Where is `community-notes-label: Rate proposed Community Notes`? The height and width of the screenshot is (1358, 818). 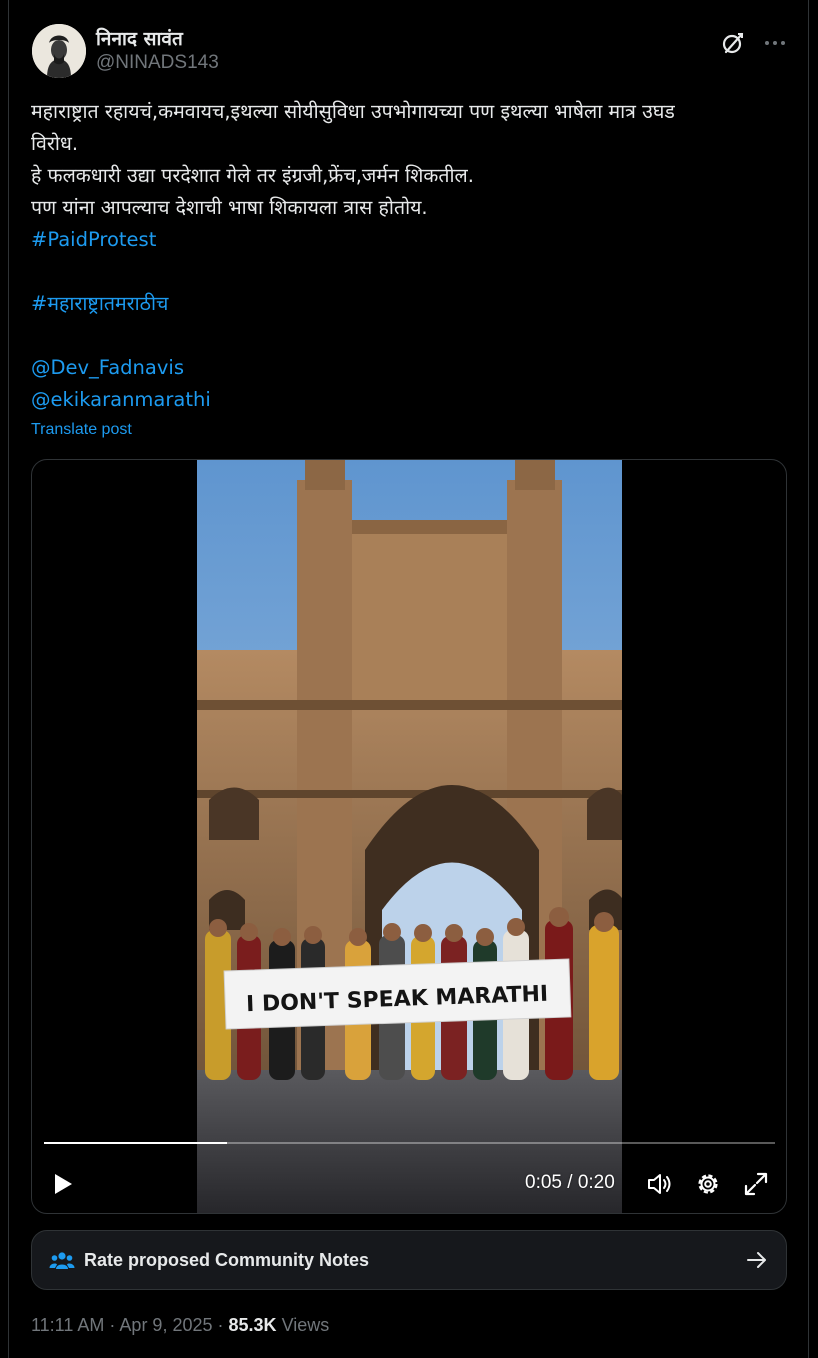 community-notes-label: Rate proposed Community Notes is located at coordinates (227, 1260).